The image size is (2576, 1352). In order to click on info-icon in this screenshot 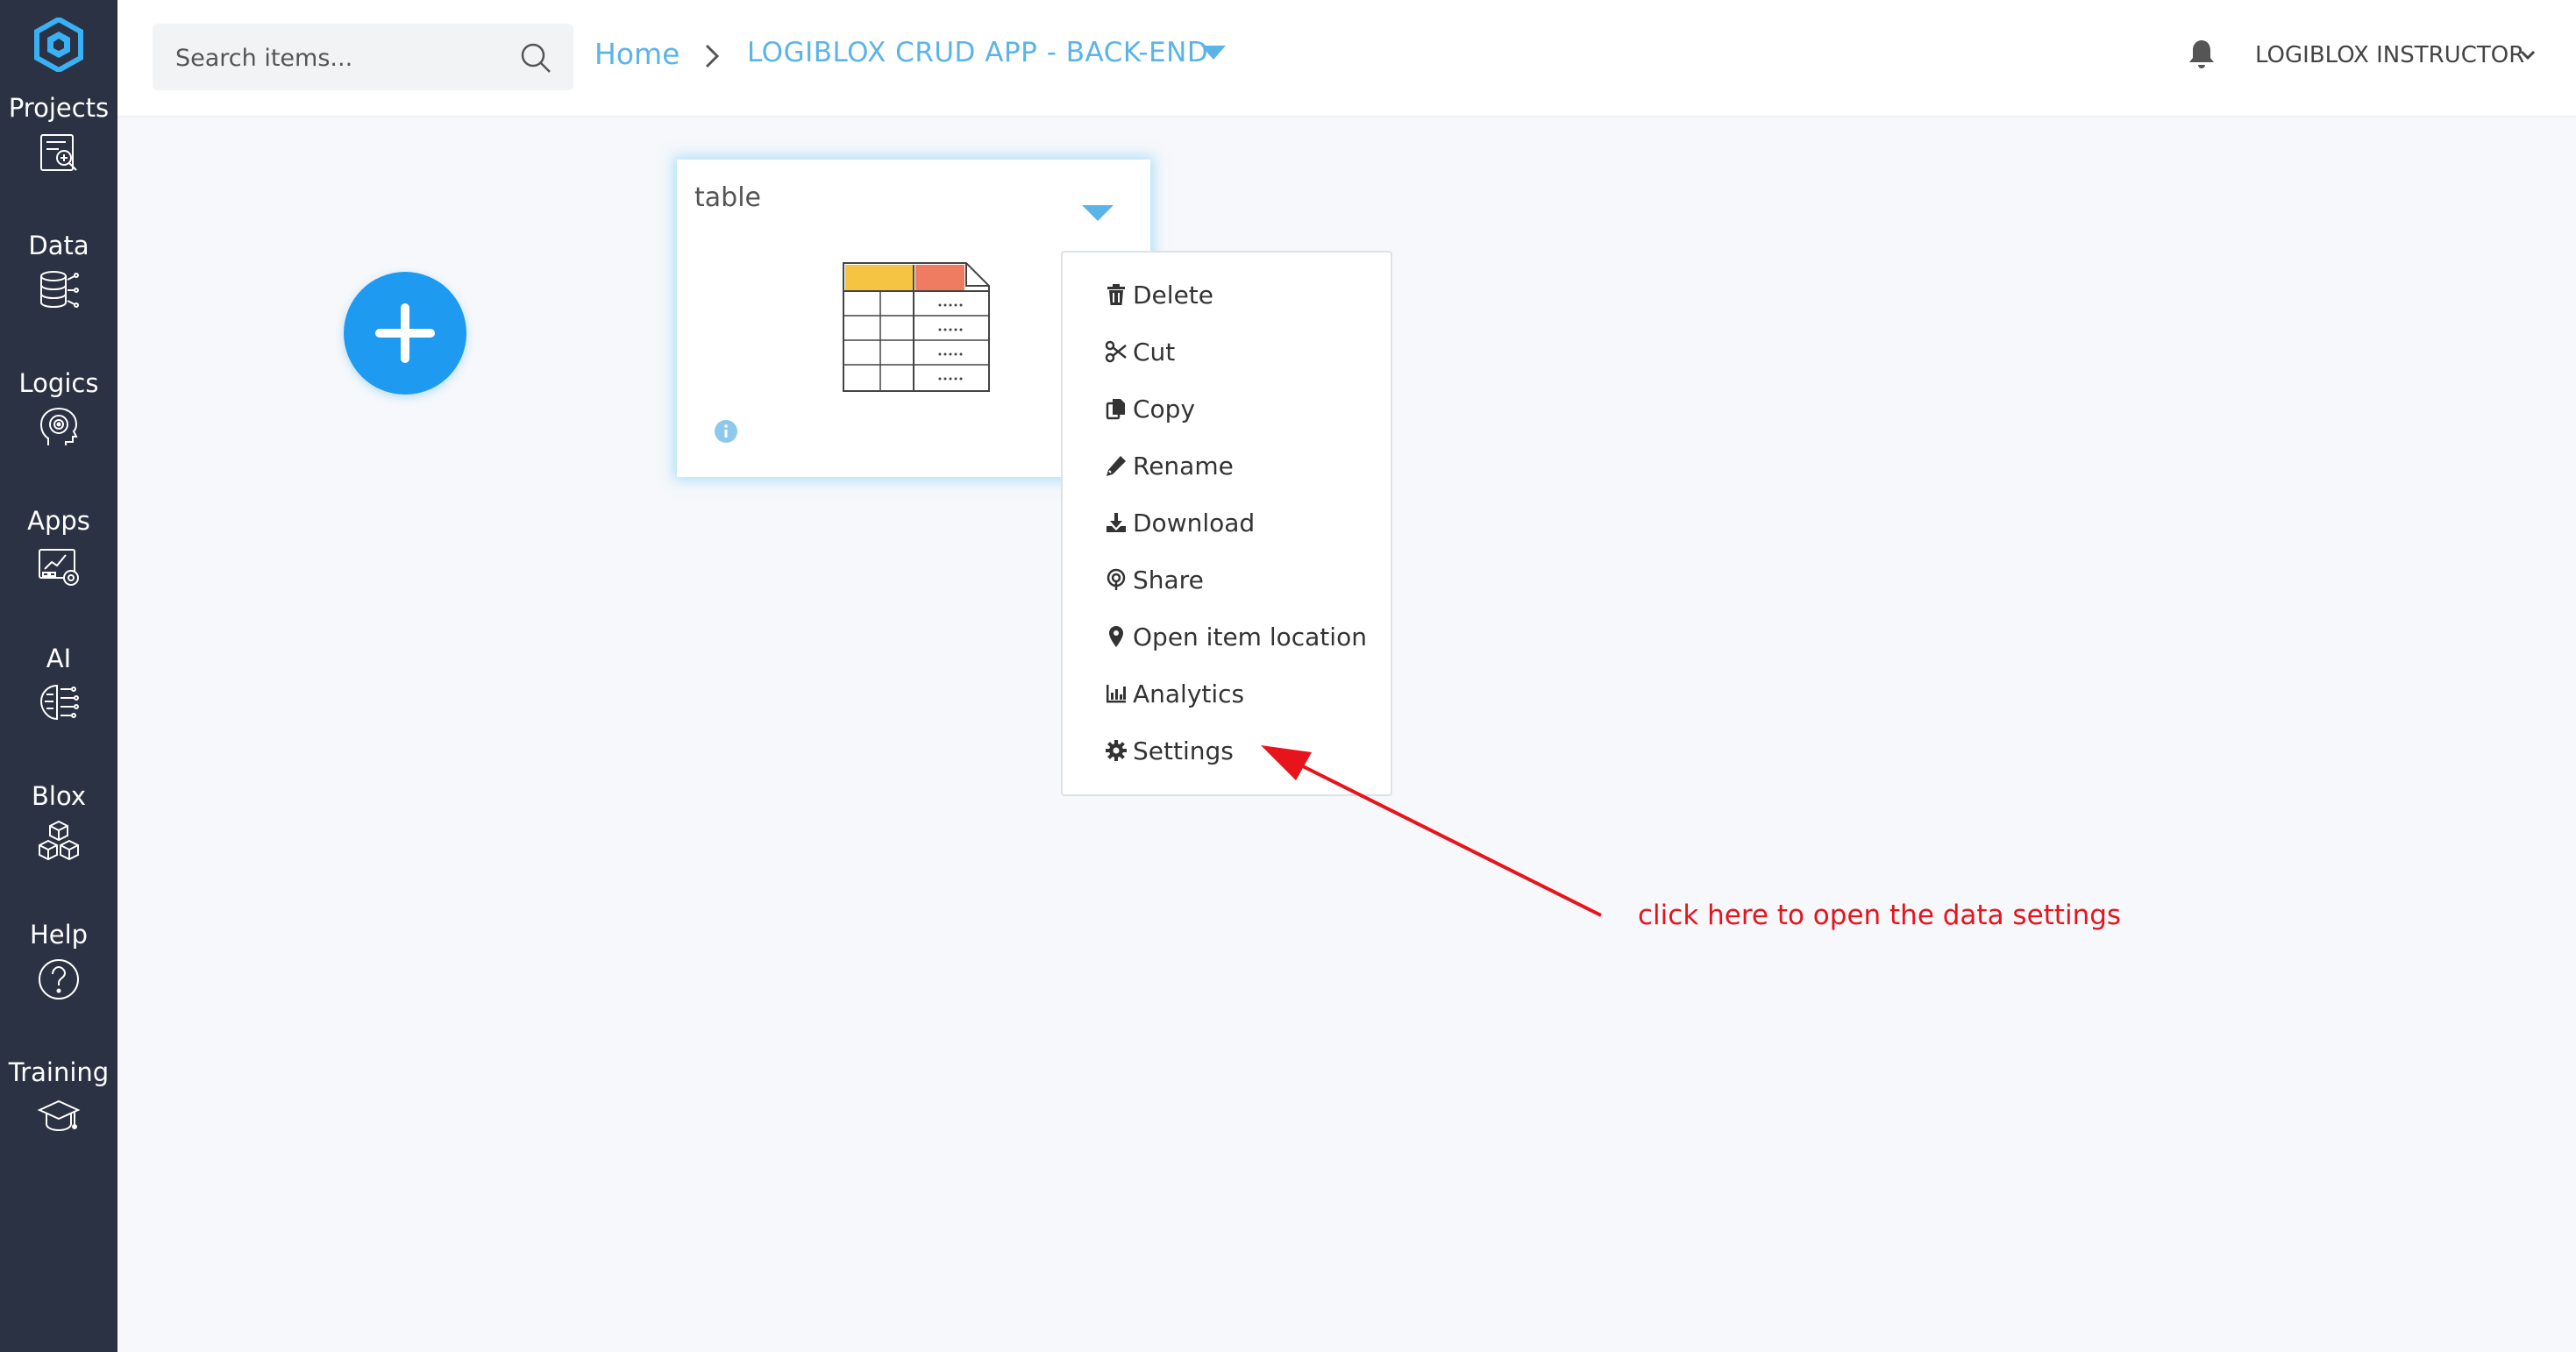, I will do `click(726, 431)`.